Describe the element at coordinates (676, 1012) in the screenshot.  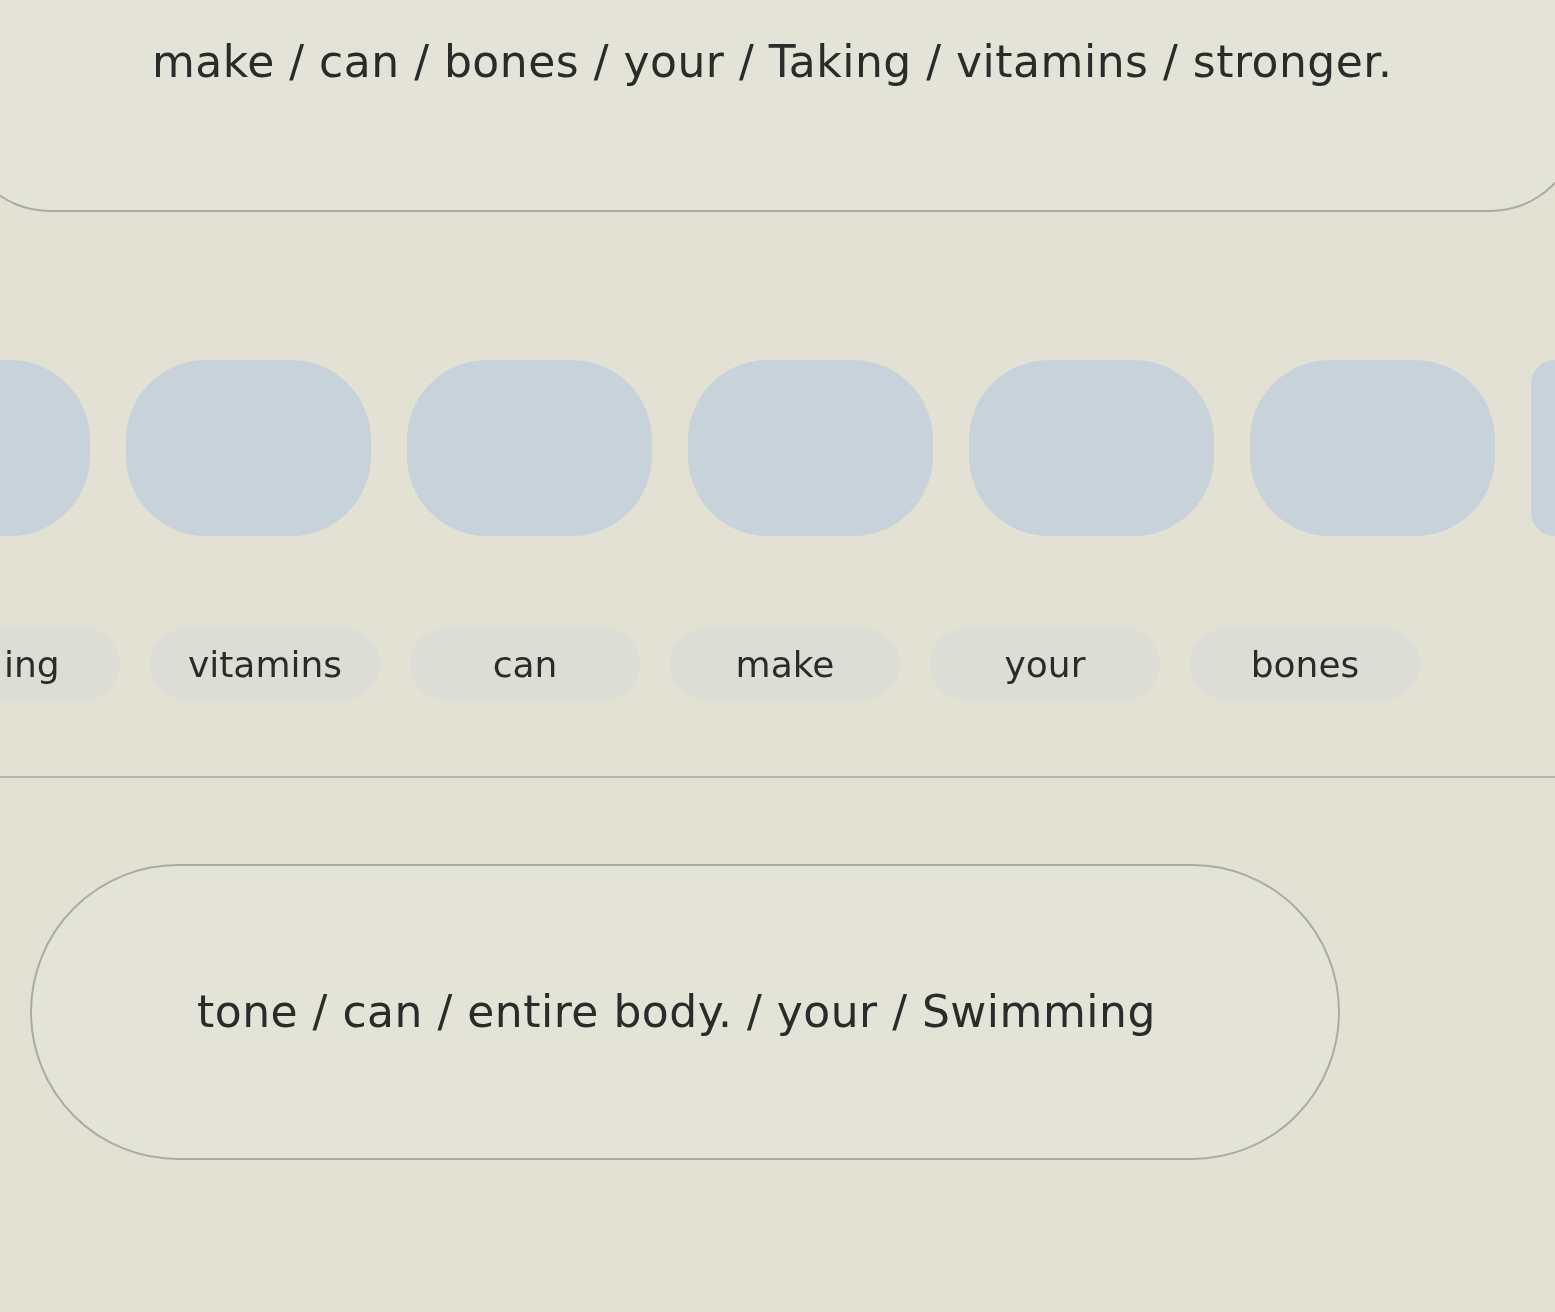
I see `scrambled-sentence: tone / can / entire body. / your / Swimming` at that location.